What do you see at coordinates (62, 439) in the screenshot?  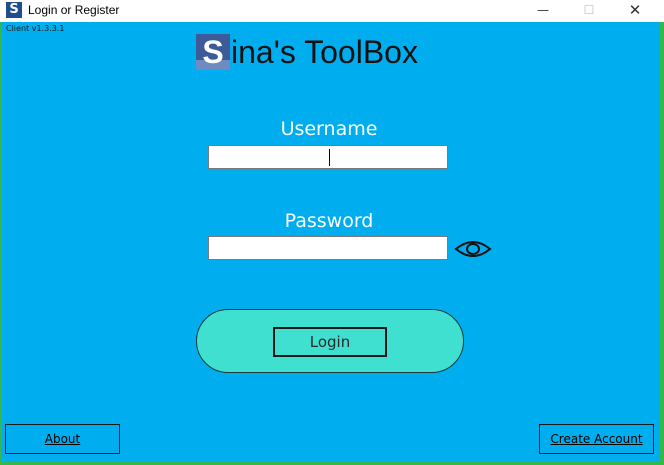 I see `about-button: About` at bounding box center [62, 439].